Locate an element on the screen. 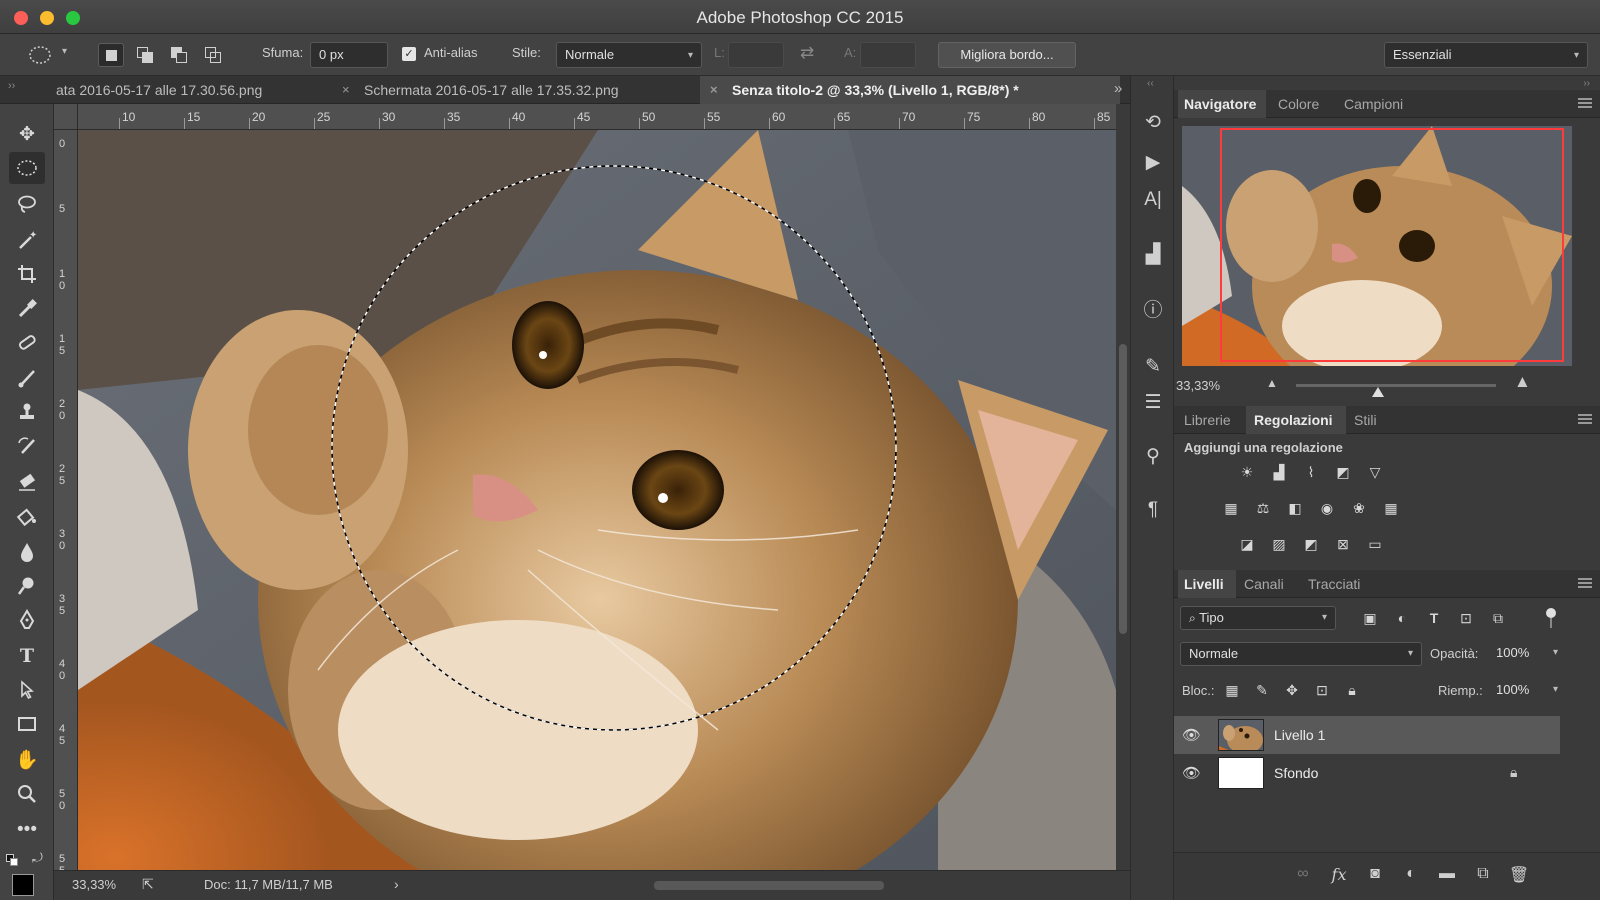 This screenshot has width=1600, height=900. lock-all-icon: 🔒︎ is located at coordinates (1352, 690).